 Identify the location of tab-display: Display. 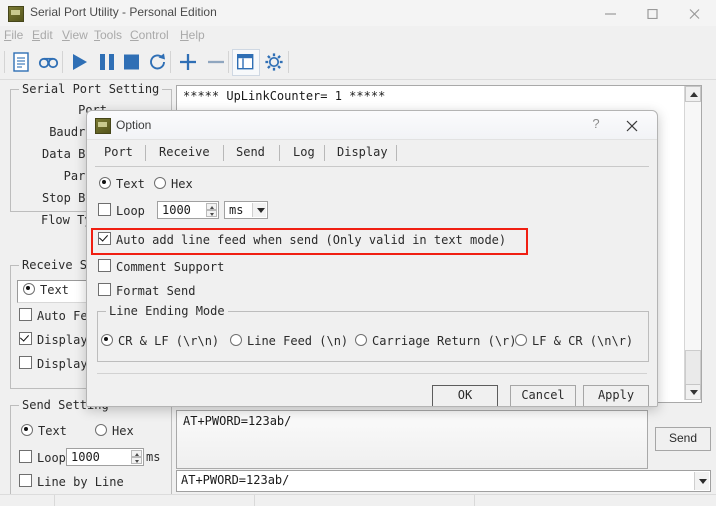
(362, 153).